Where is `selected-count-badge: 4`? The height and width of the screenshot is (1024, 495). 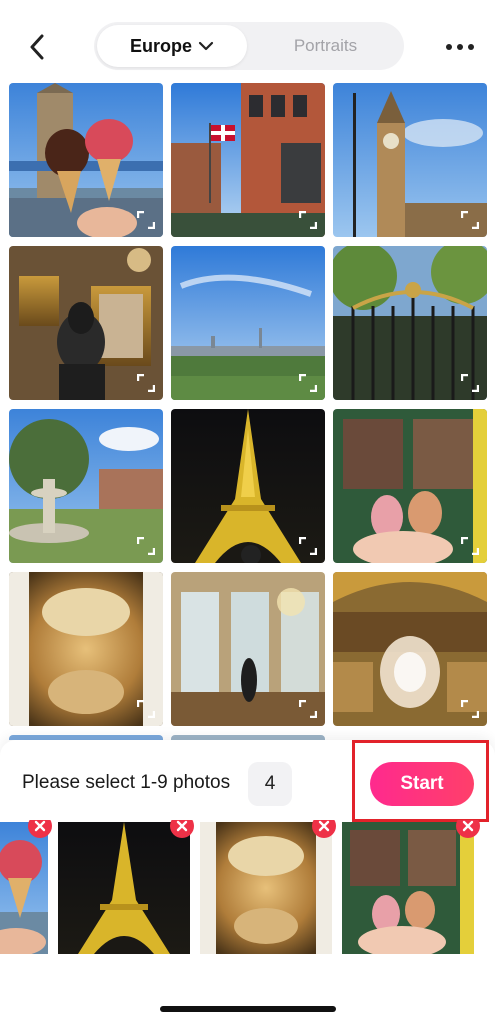
selected-count-badge: 4 is located at coordinates (270, 784).